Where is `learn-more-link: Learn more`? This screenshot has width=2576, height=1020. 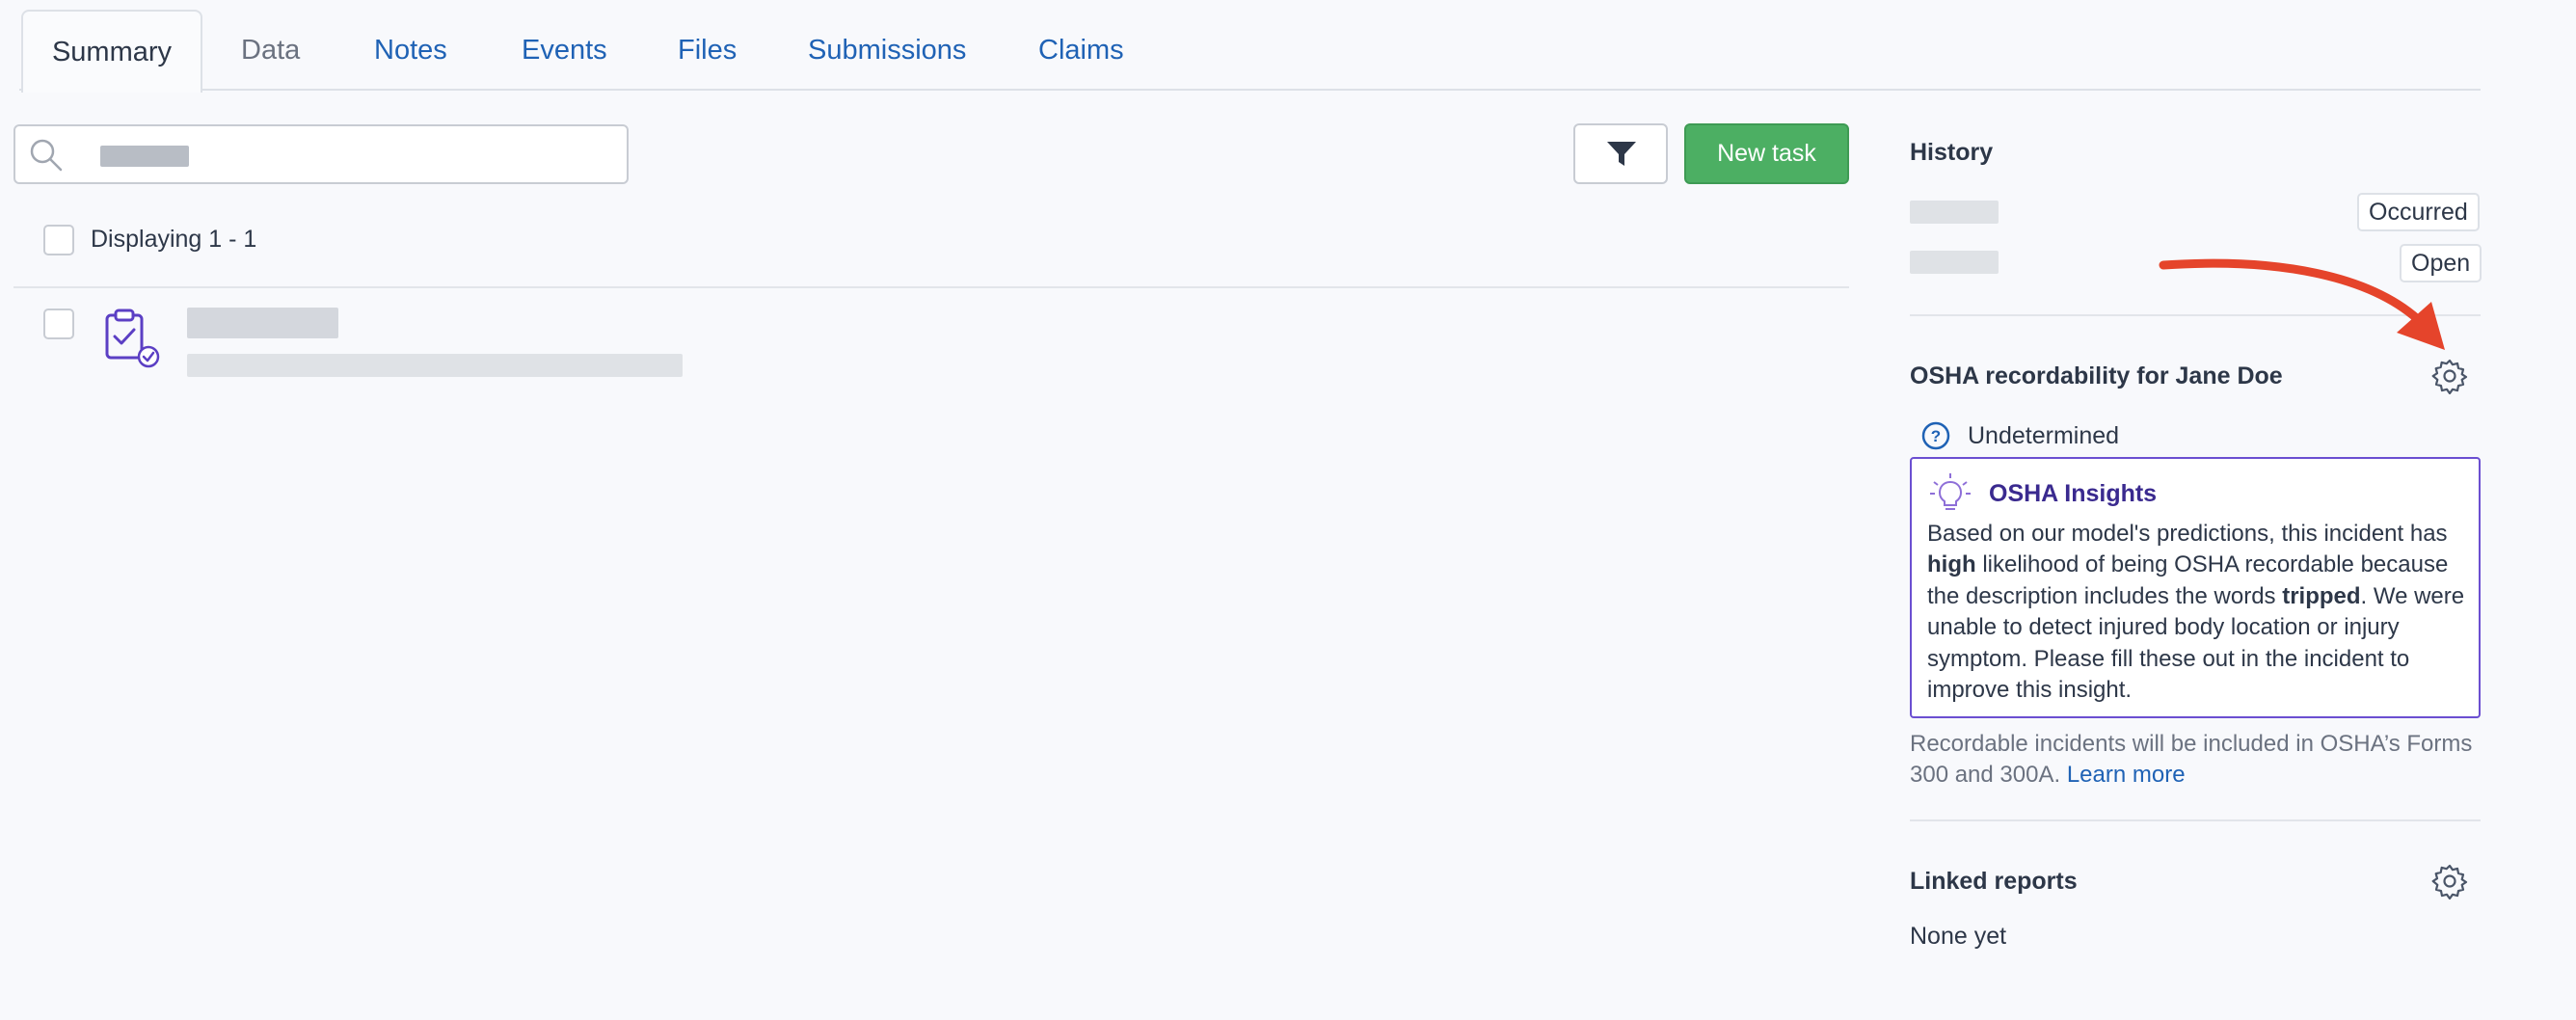 learn-more-link: Learn more is located at coordinates (2127, 775).